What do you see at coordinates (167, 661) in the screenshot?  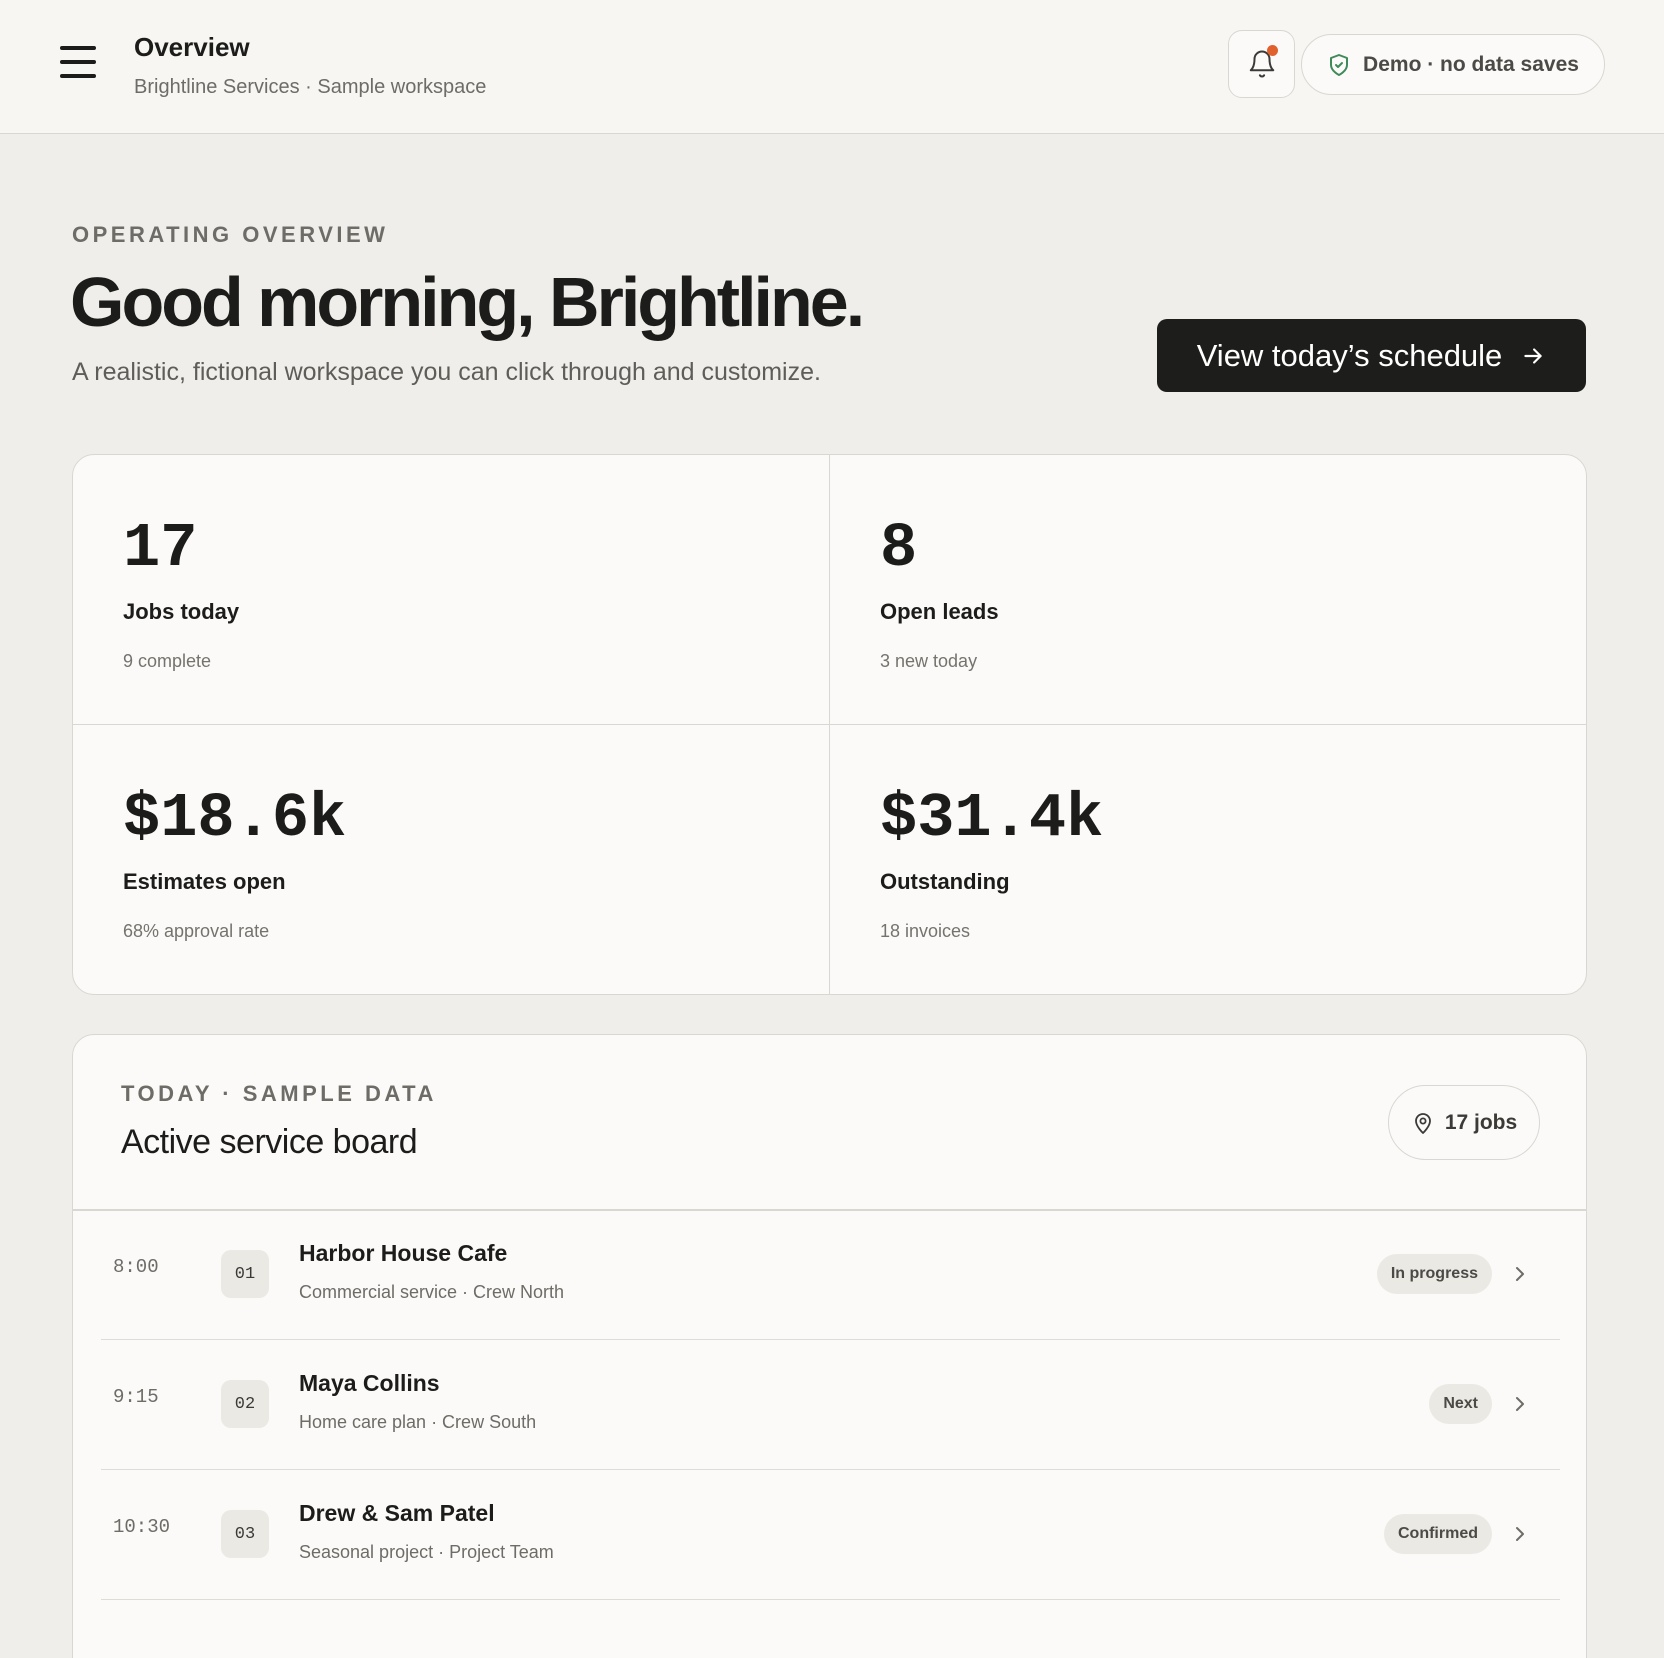 I see `stat-note: 9 complete` at bounding box center [167, 661].